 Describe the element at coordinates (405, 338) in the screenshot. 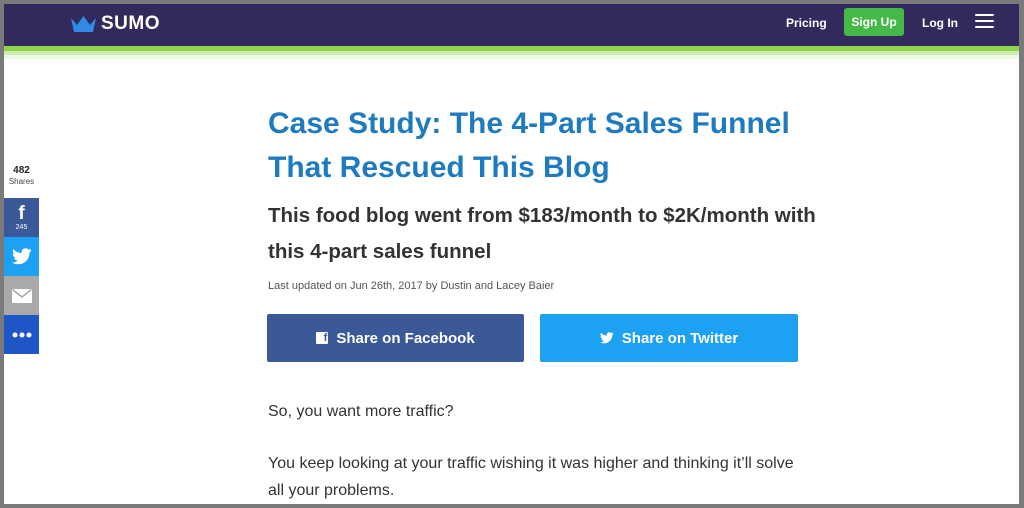

I see `share-on-facebook-label: Share on Facebook` at that location.